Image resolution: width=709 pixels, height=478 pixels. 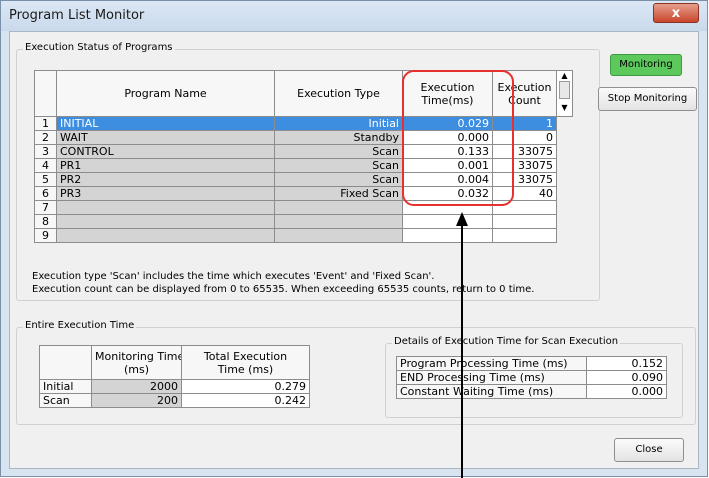 I want to click on detail-label: Program Processing Time (ms), so click(x=491, y=363).